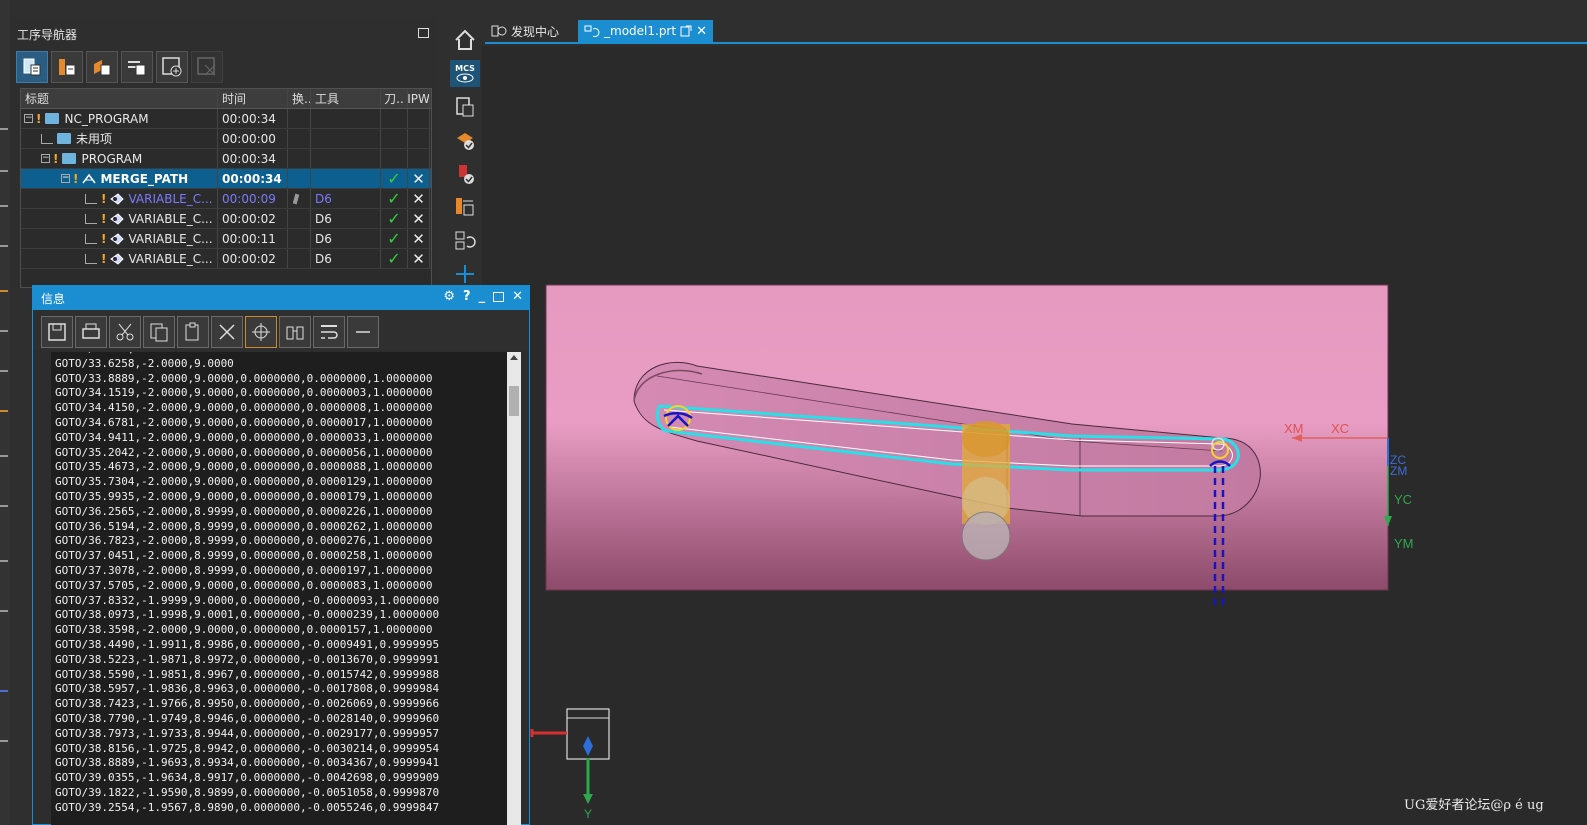  Describe the element at coordinates (465, 275) in the screenshot. I see `add-button` at that location.